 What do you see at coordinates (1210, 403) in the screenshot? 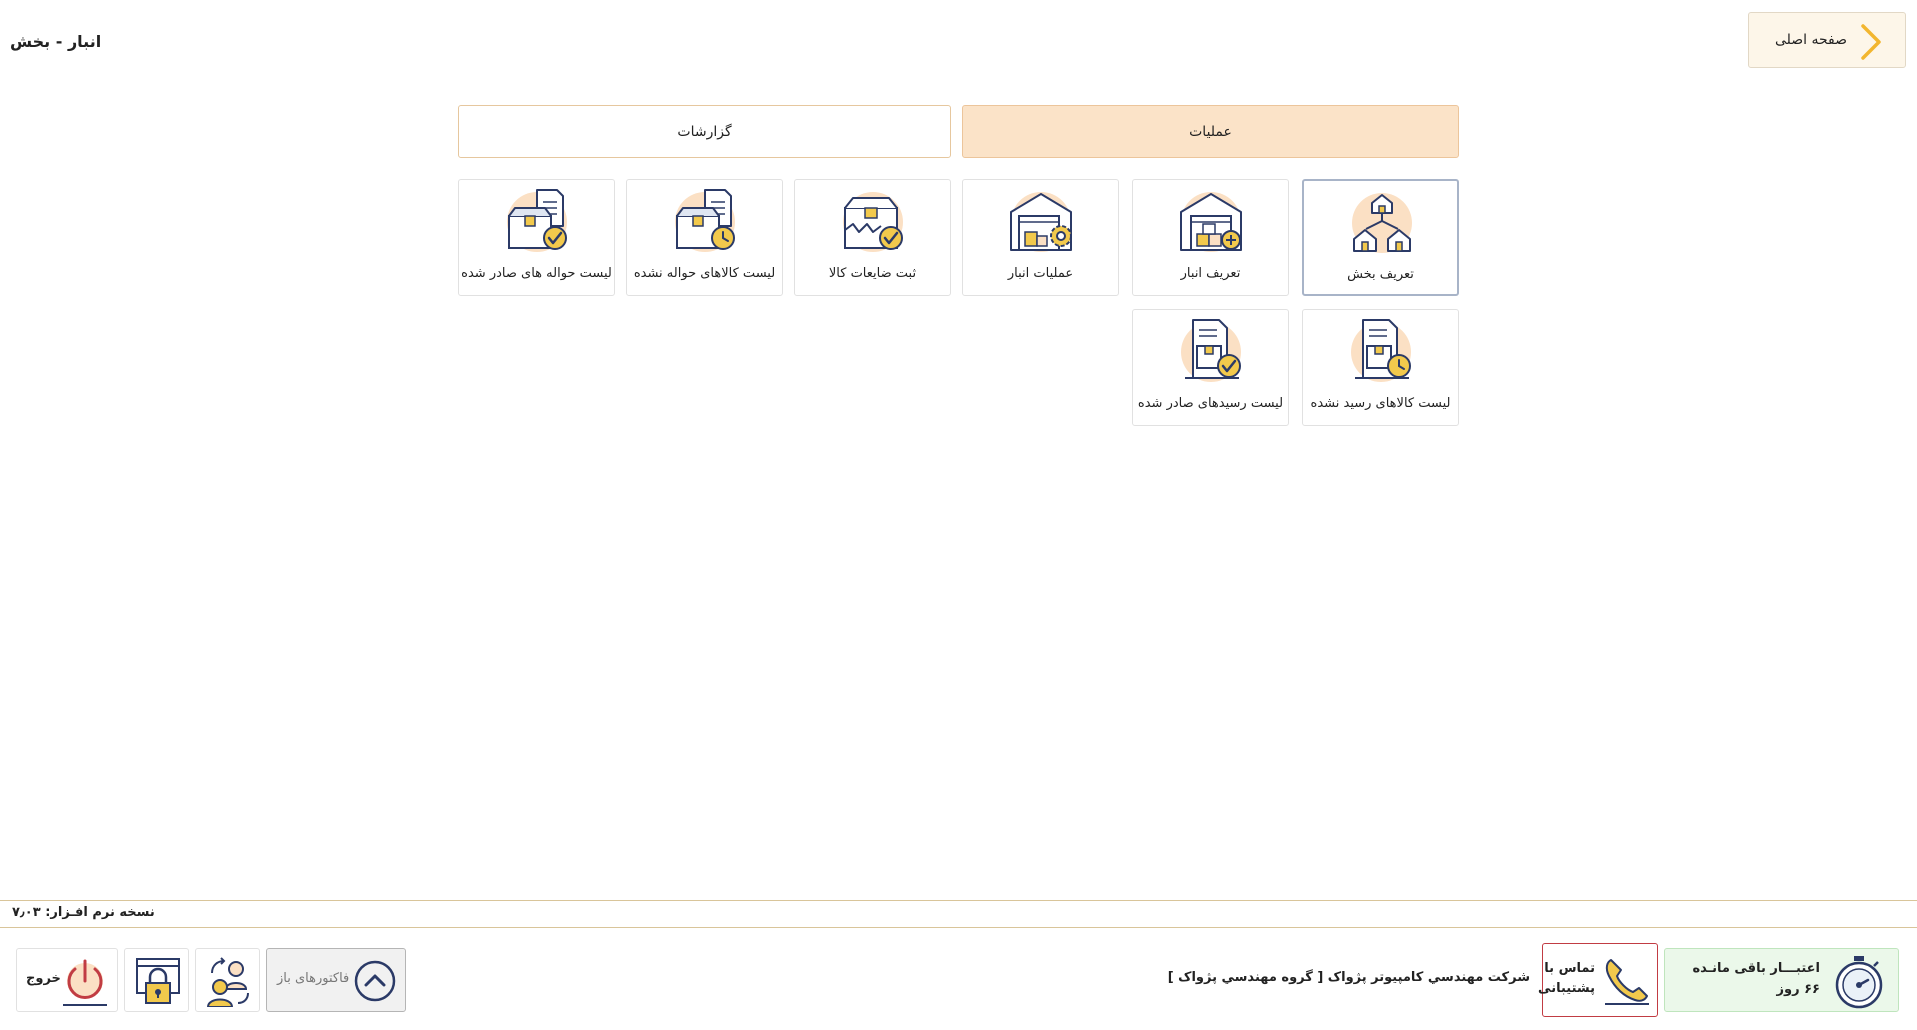
I see `tile-label: لیست رسیدهای صادر شده` at bounding box center [1210, 403].